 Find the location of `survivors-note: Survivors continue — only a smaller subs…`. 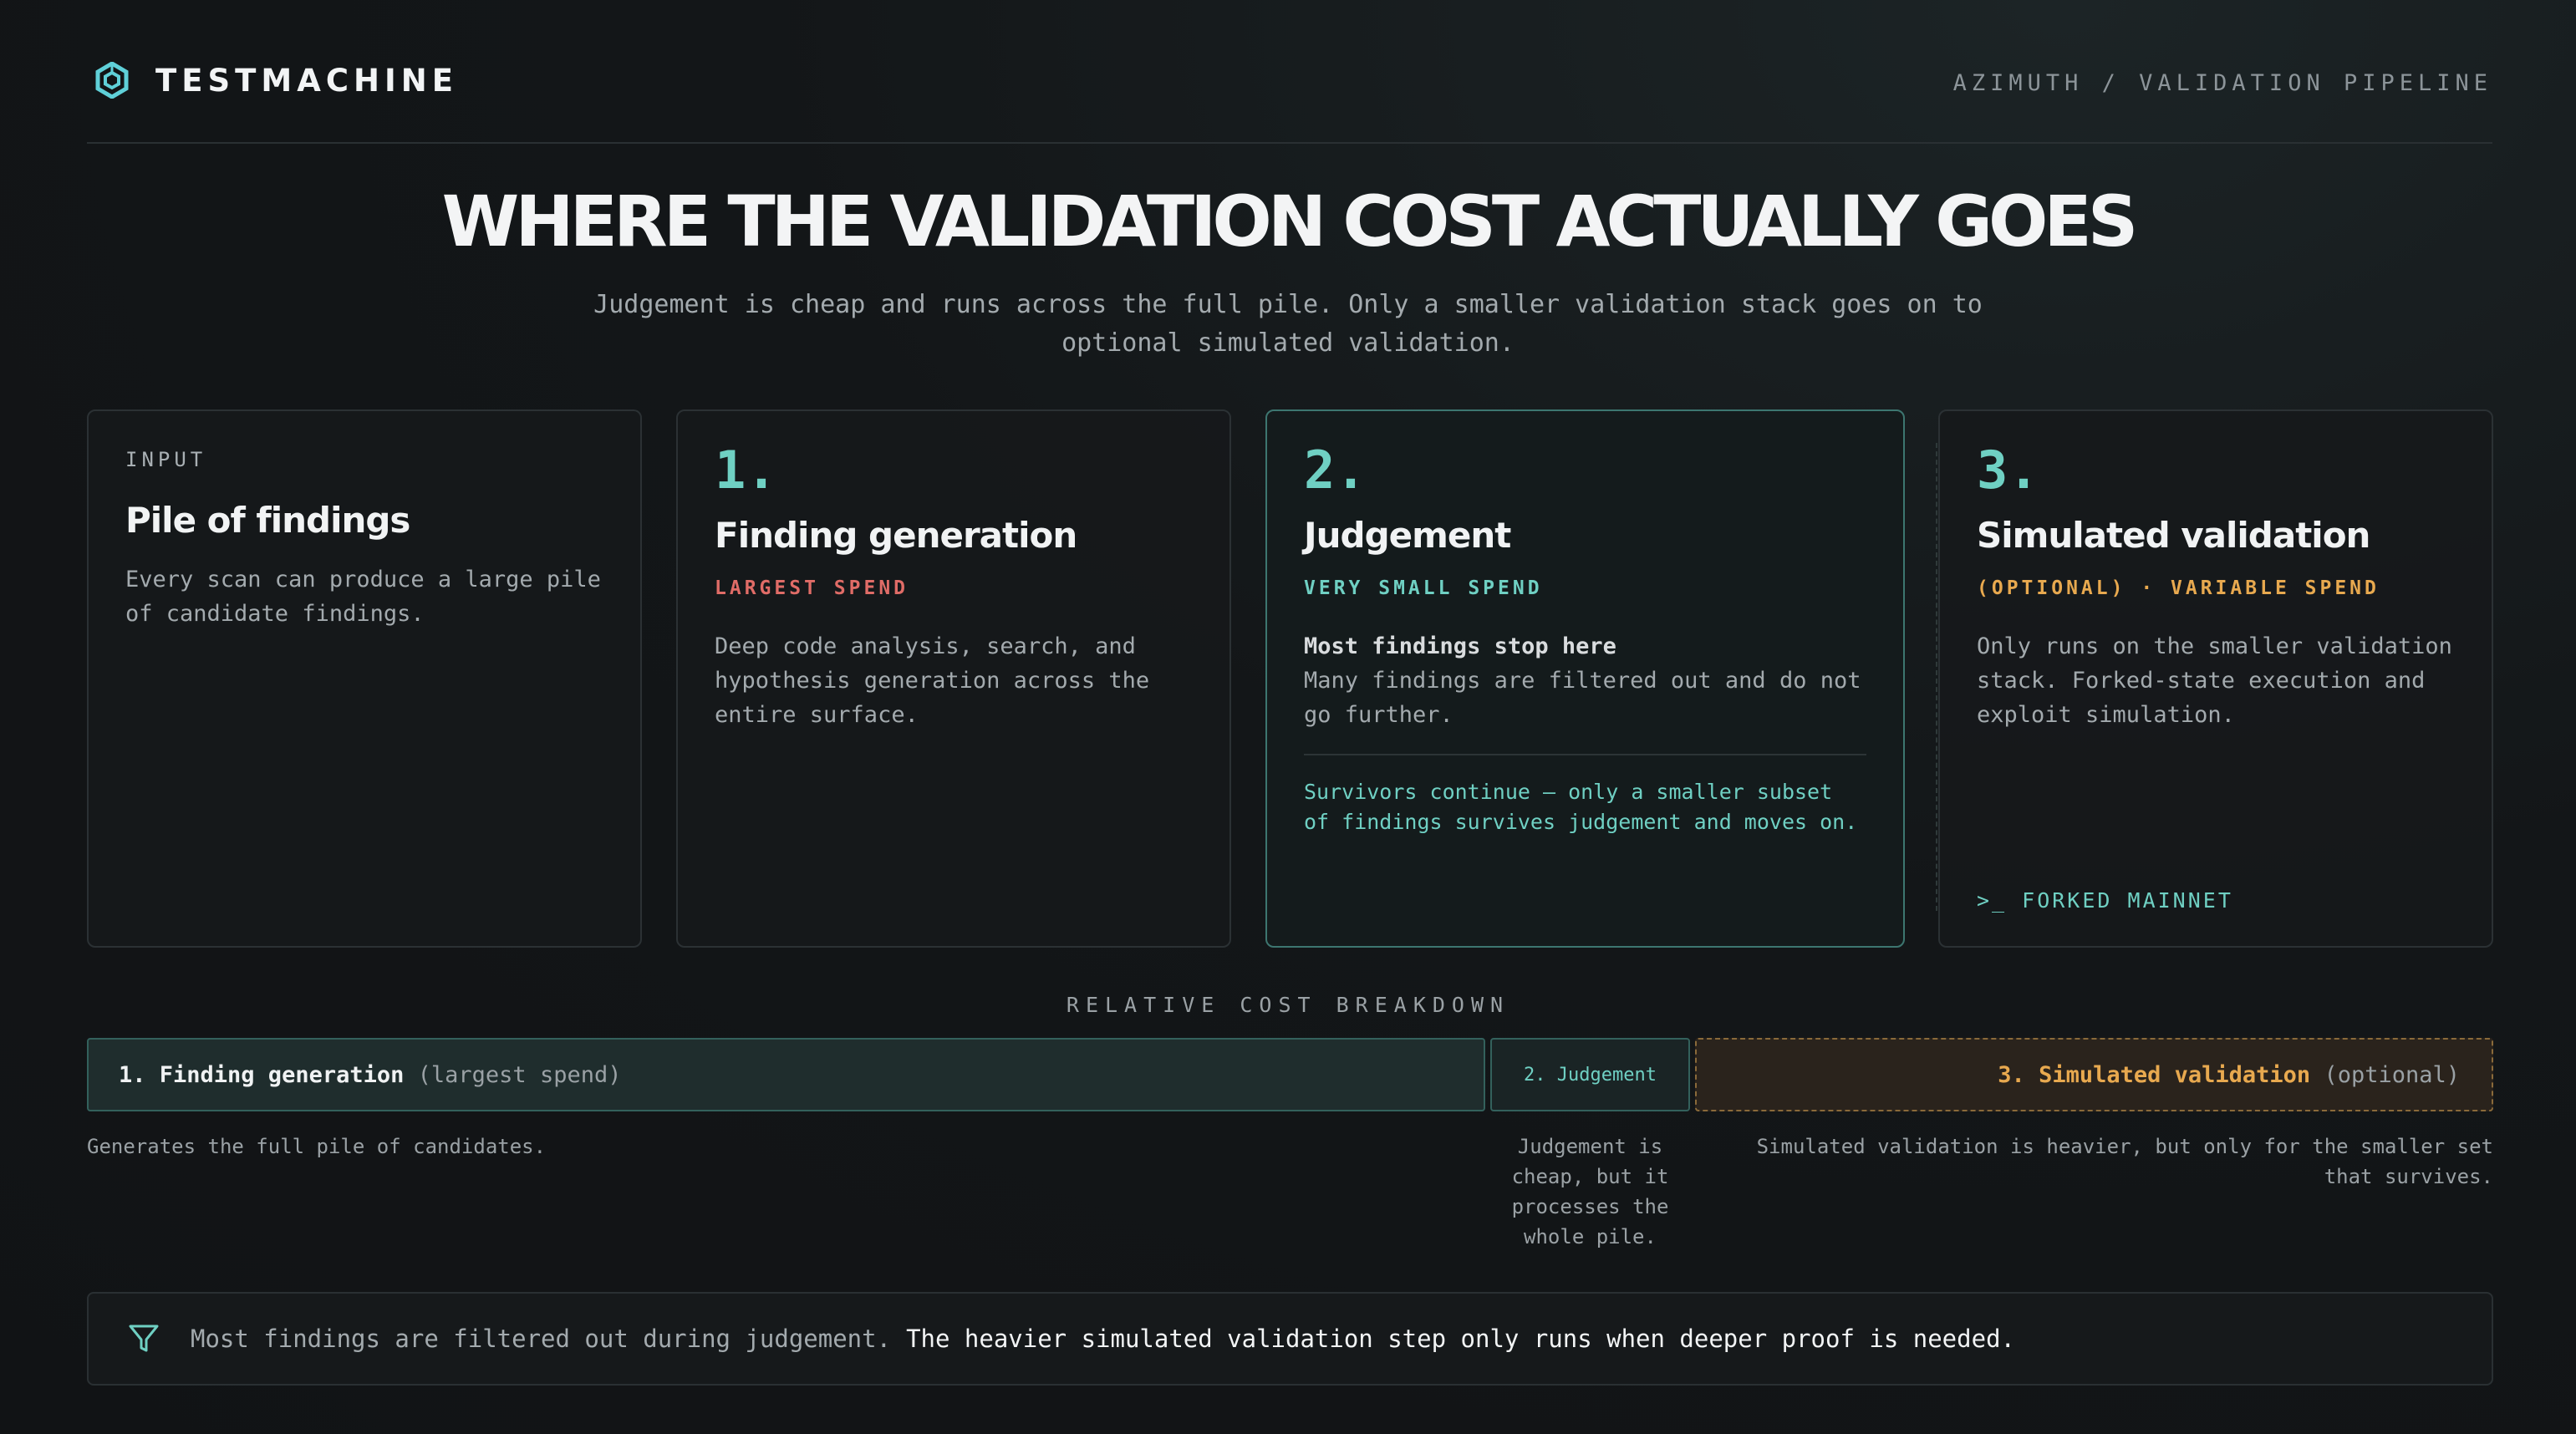

survivors-note: Survivors continue — only a smaller subs… is located at coordinates (1581, 807).